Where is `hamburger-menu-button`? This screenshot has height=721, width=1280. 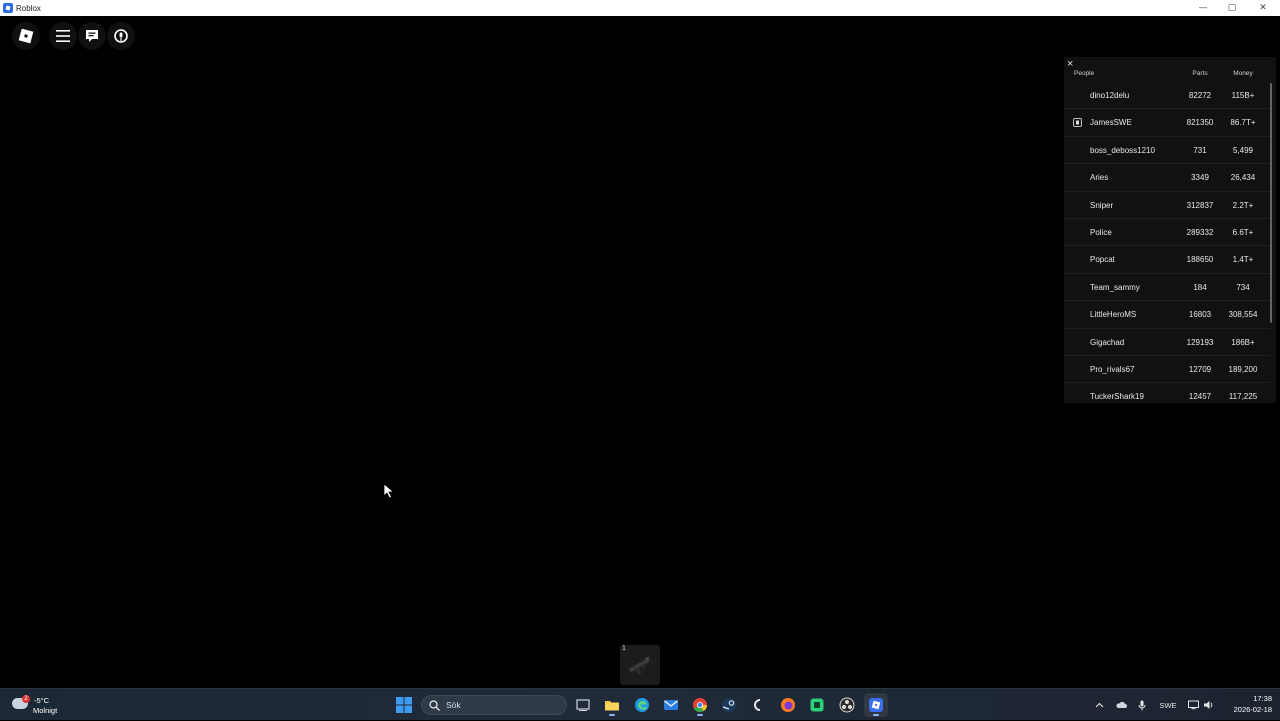 hamburger-menu-button is located at coordinates (63, 36).